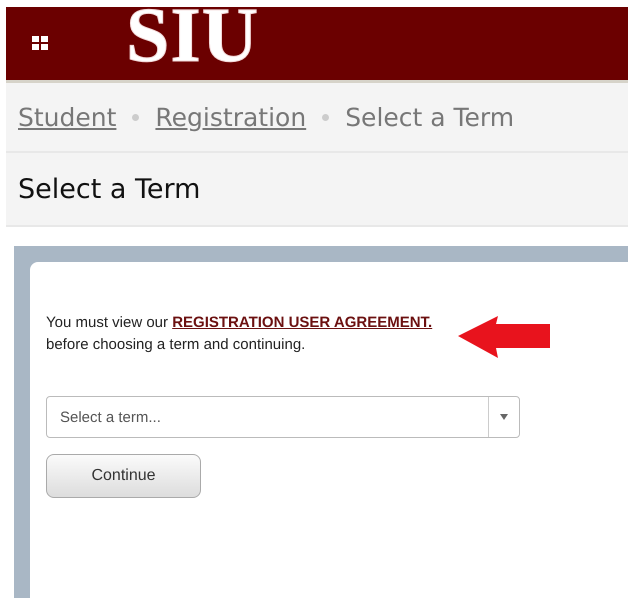  I want to click on arrow-icon, so click(504, 337).